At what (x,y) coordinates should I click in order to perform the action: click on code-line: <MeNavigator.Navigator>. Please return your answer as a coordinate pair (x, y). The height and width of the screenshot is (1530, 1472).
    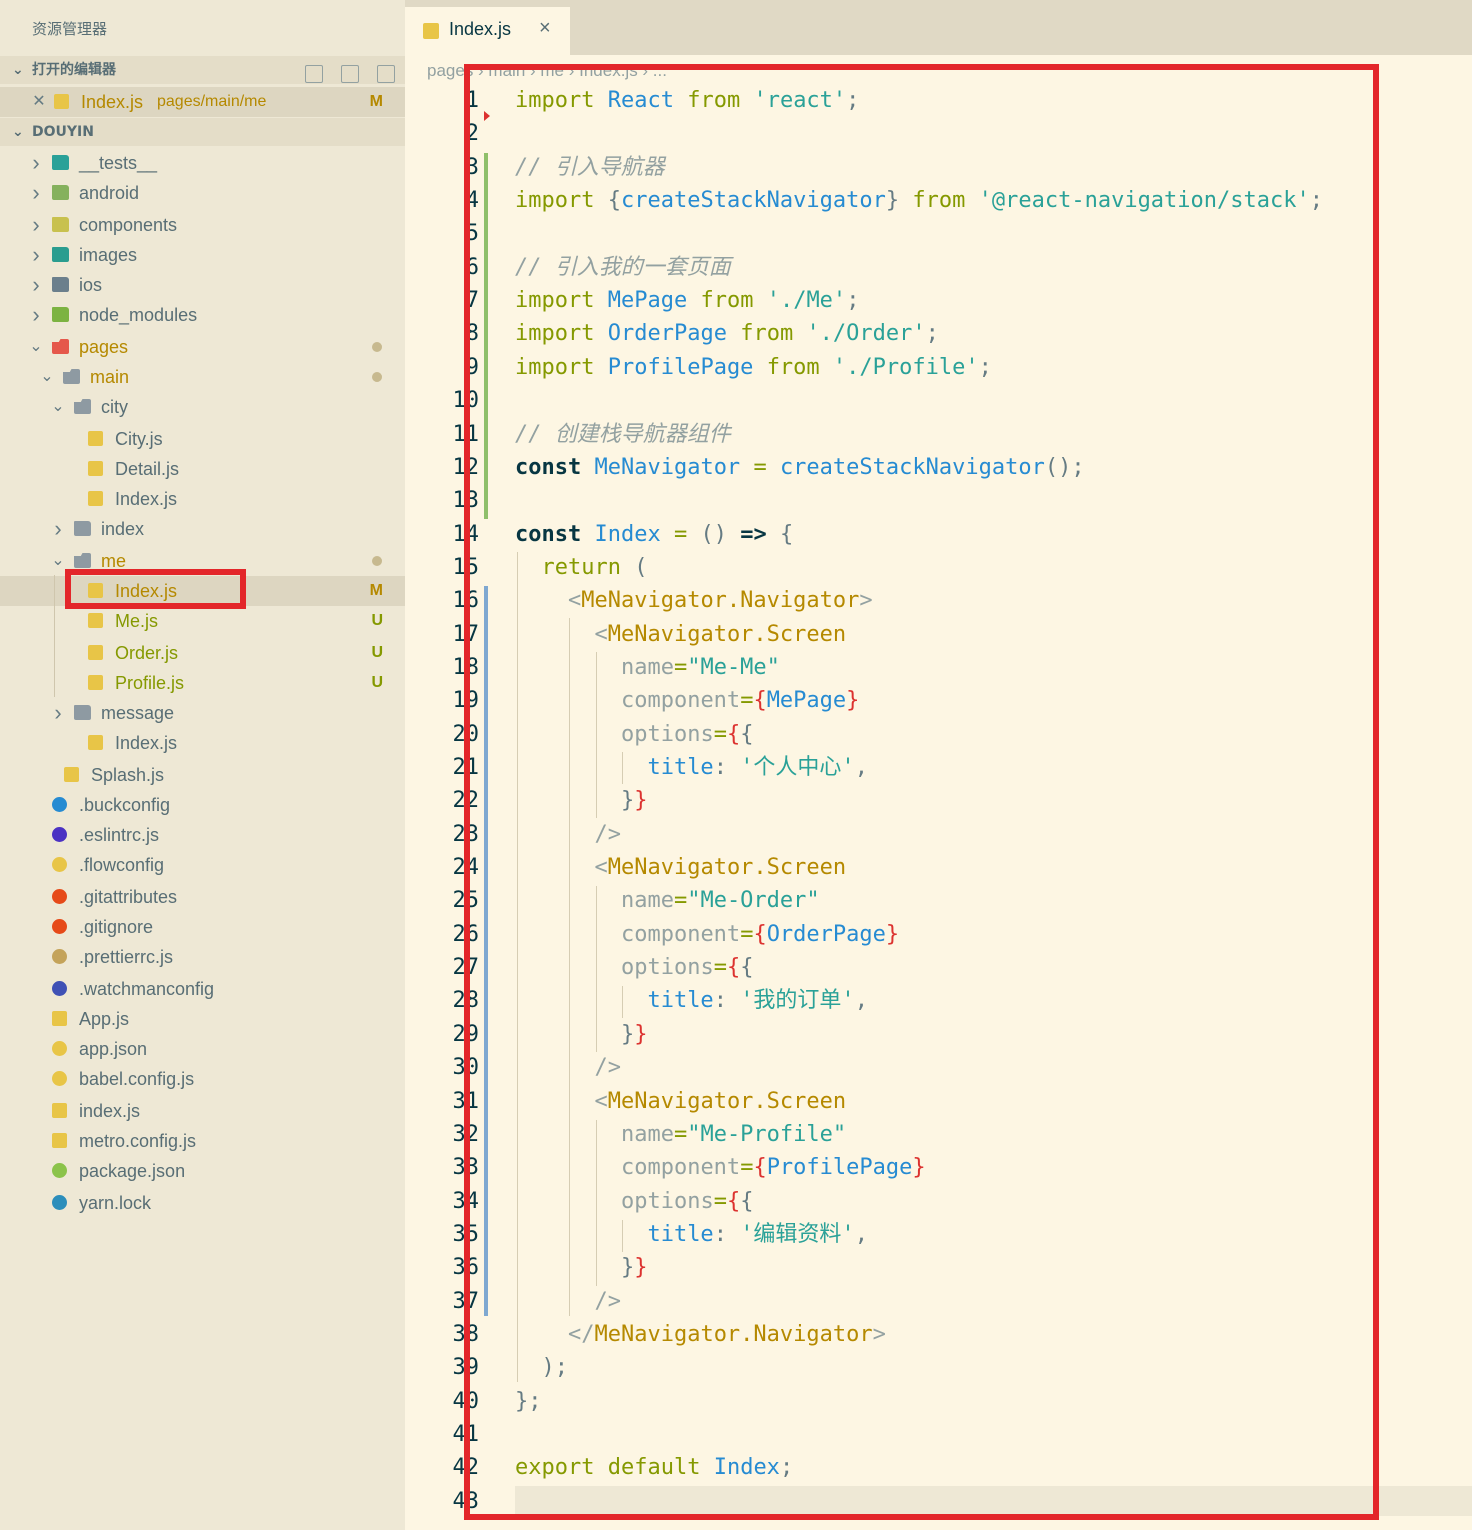
    Looking at the image, I should click on (694, 600).